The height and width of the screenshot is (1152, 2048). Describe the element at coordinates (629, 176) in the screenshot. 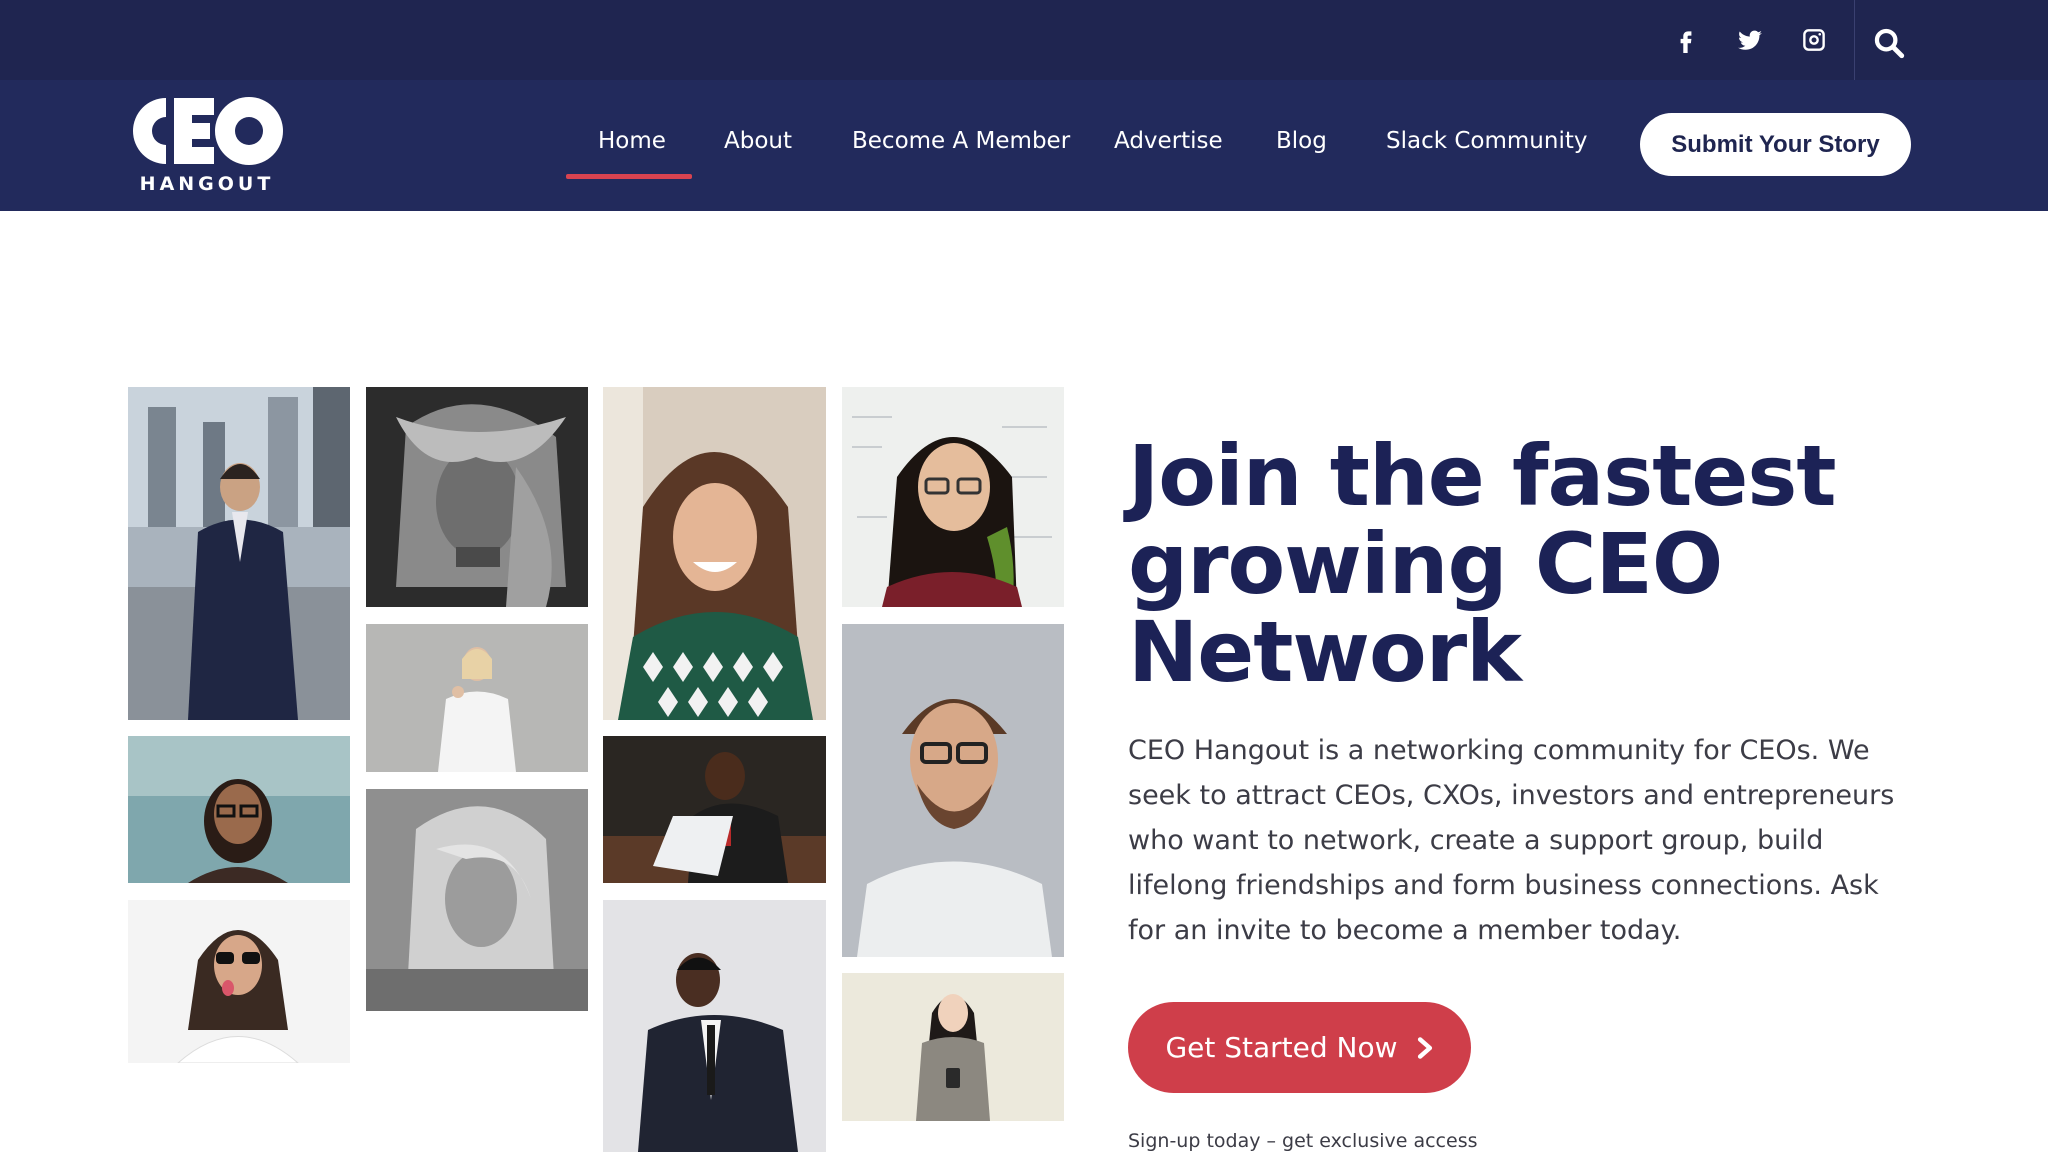

I see `nav-active-indicator` at that location.